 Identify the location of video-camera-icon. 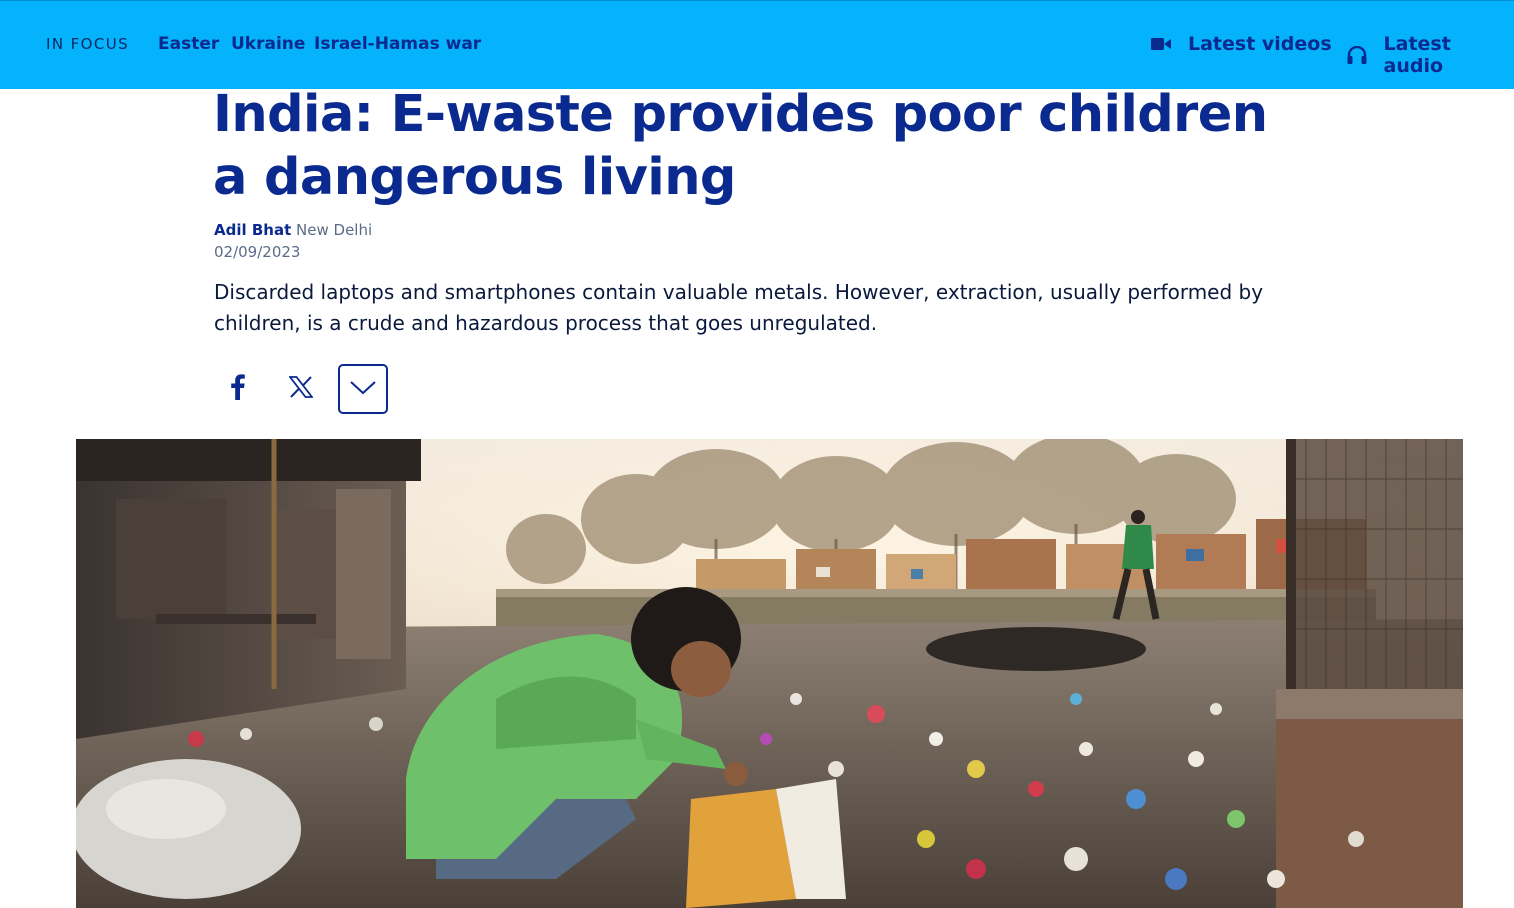
(1161, 44).